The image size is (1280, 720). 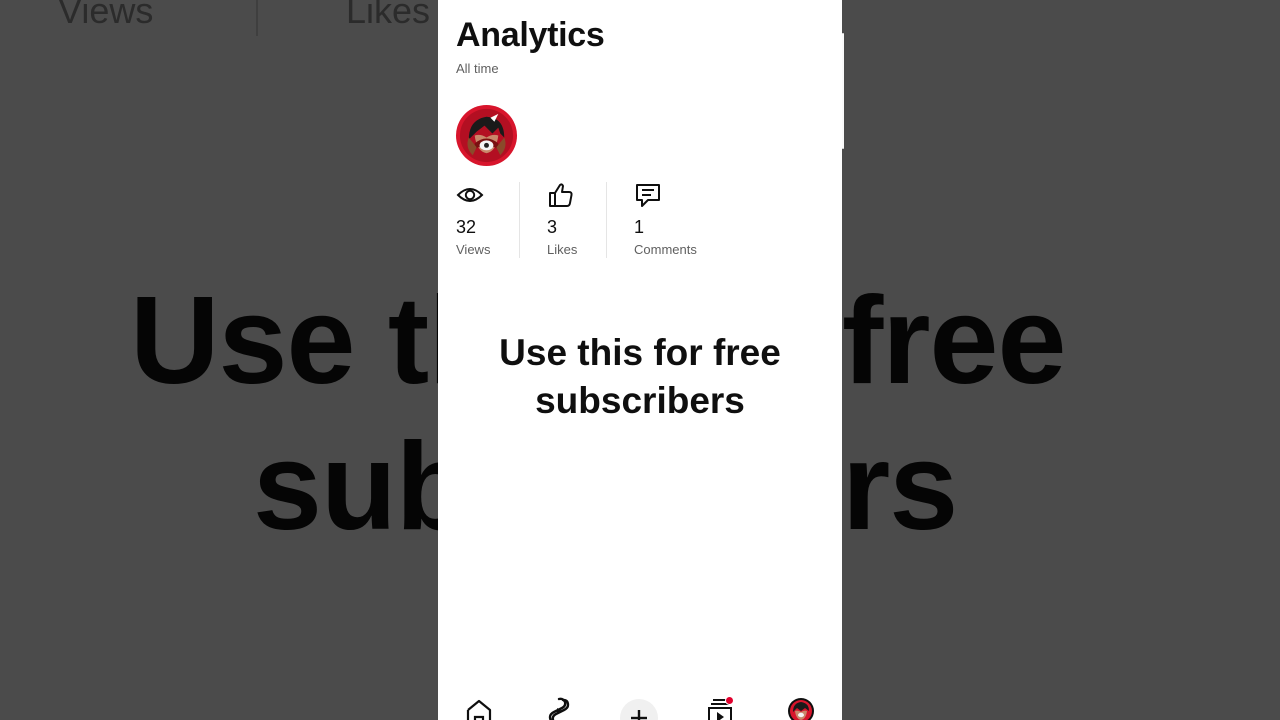 What do you see at coordinates (479, 708) in the screenshot?
I see `home-icon` at bounding box center [479, 708].